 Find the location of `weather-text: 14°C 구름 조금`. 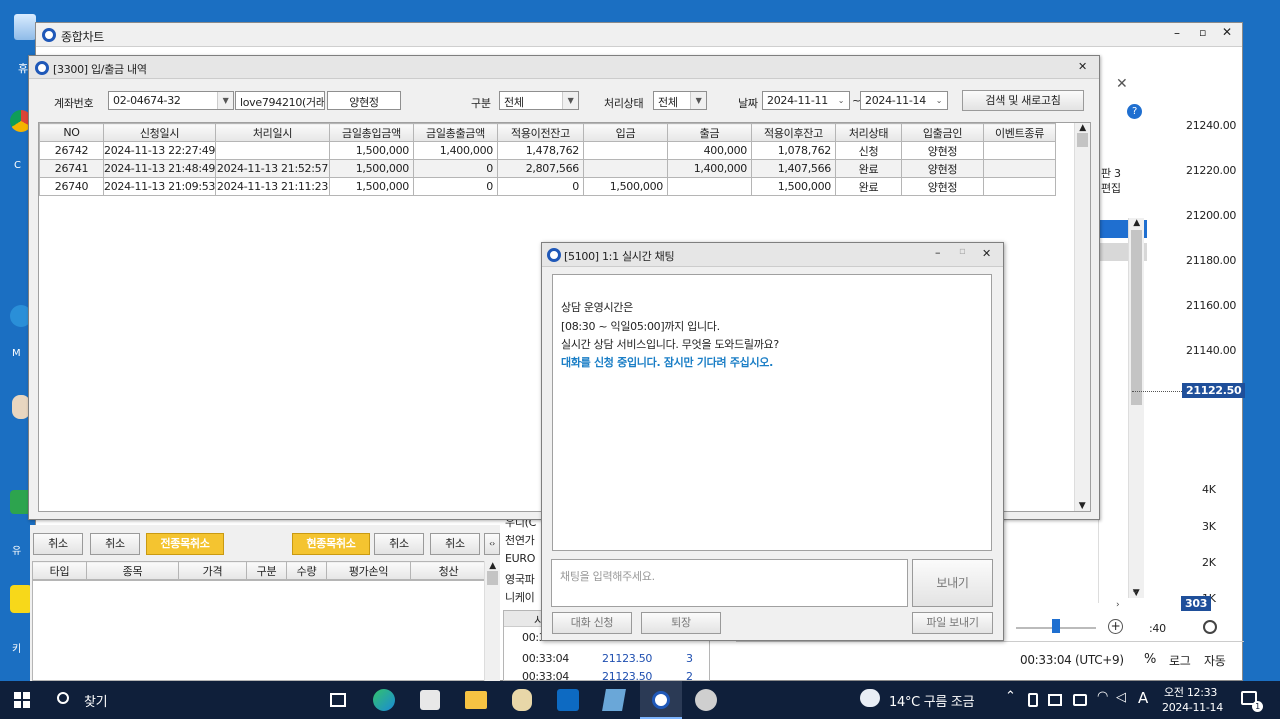

weather-text: 14°C 구름 조금 is located at coordinates (932, 700).